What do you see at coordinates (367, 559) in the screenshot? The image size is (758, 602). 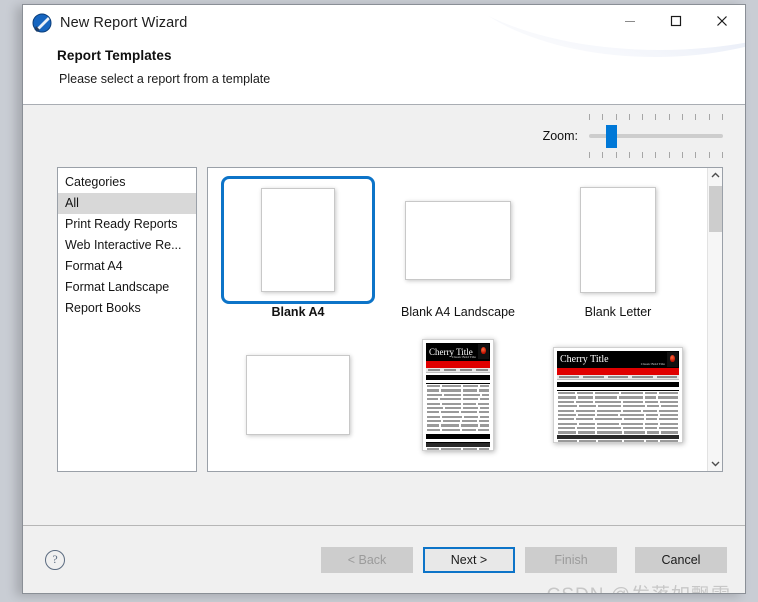 I see `back-button: < Back` at bounding box center [367, 559].